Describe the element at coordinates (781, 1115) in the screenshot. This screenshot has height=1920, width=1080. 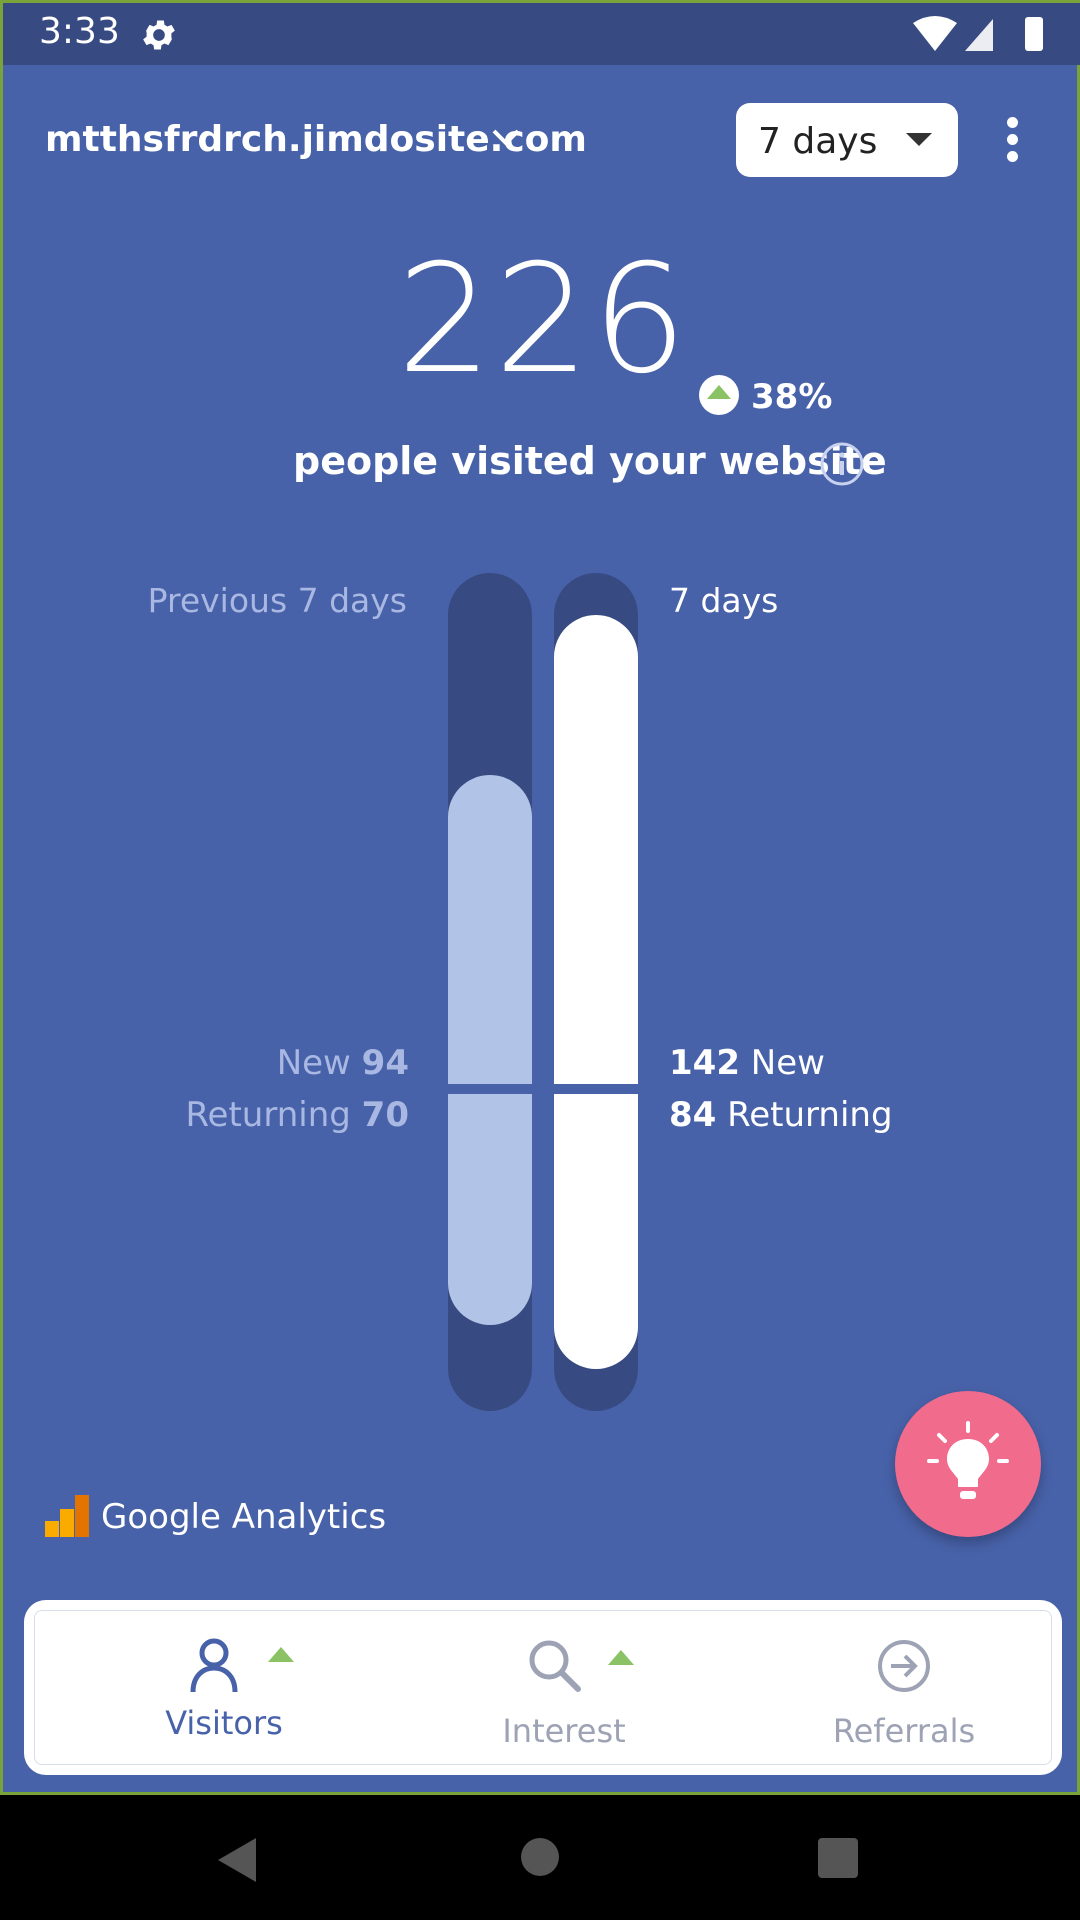
I see `current-returning-stat: 84 Returning` at that location.